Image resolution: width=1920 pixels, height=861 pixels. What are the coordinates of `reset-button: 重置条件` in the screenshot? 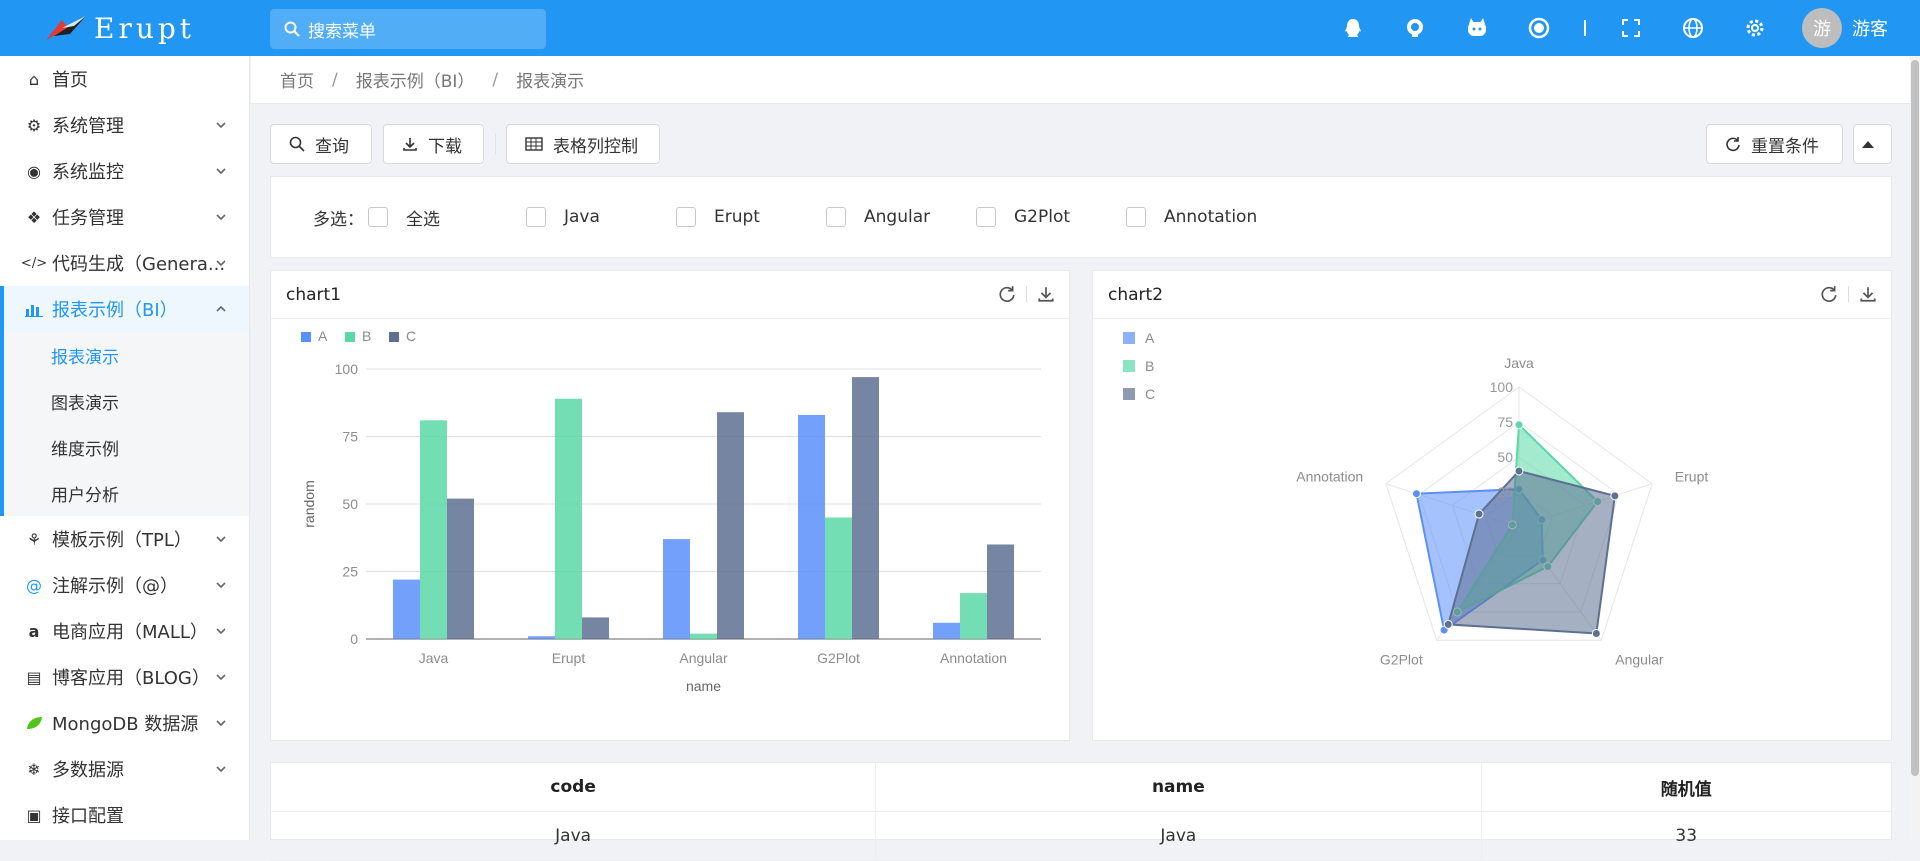 It's located at (1774, 144).